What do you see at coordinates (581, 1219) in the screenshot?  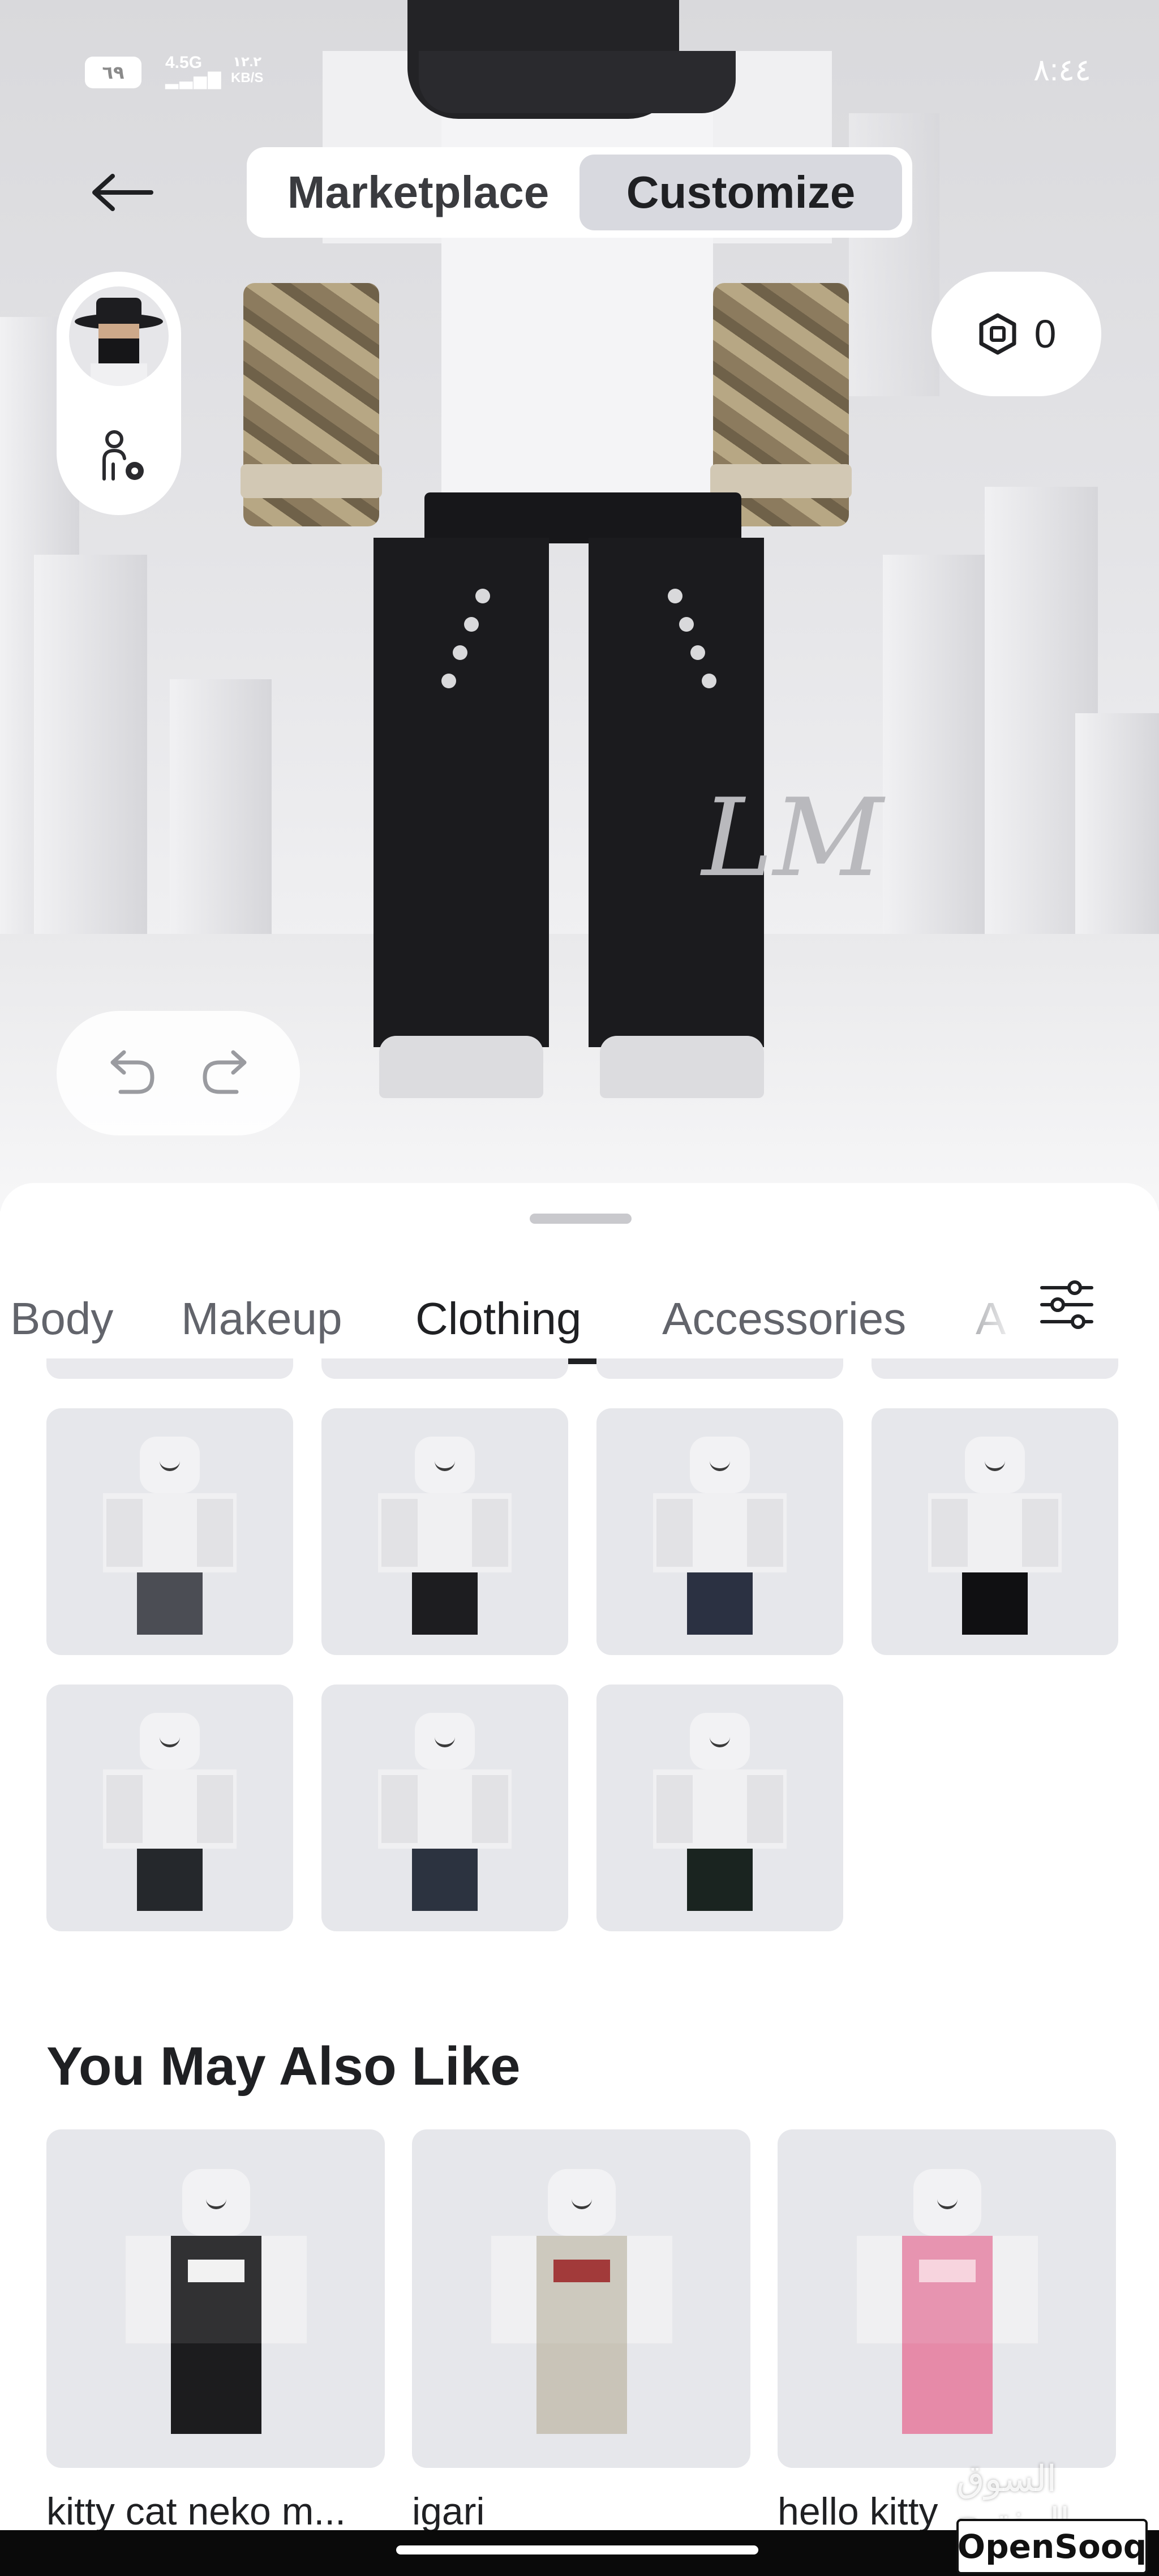 I see `sheet-grabber` at bounding box center [581, 1219].